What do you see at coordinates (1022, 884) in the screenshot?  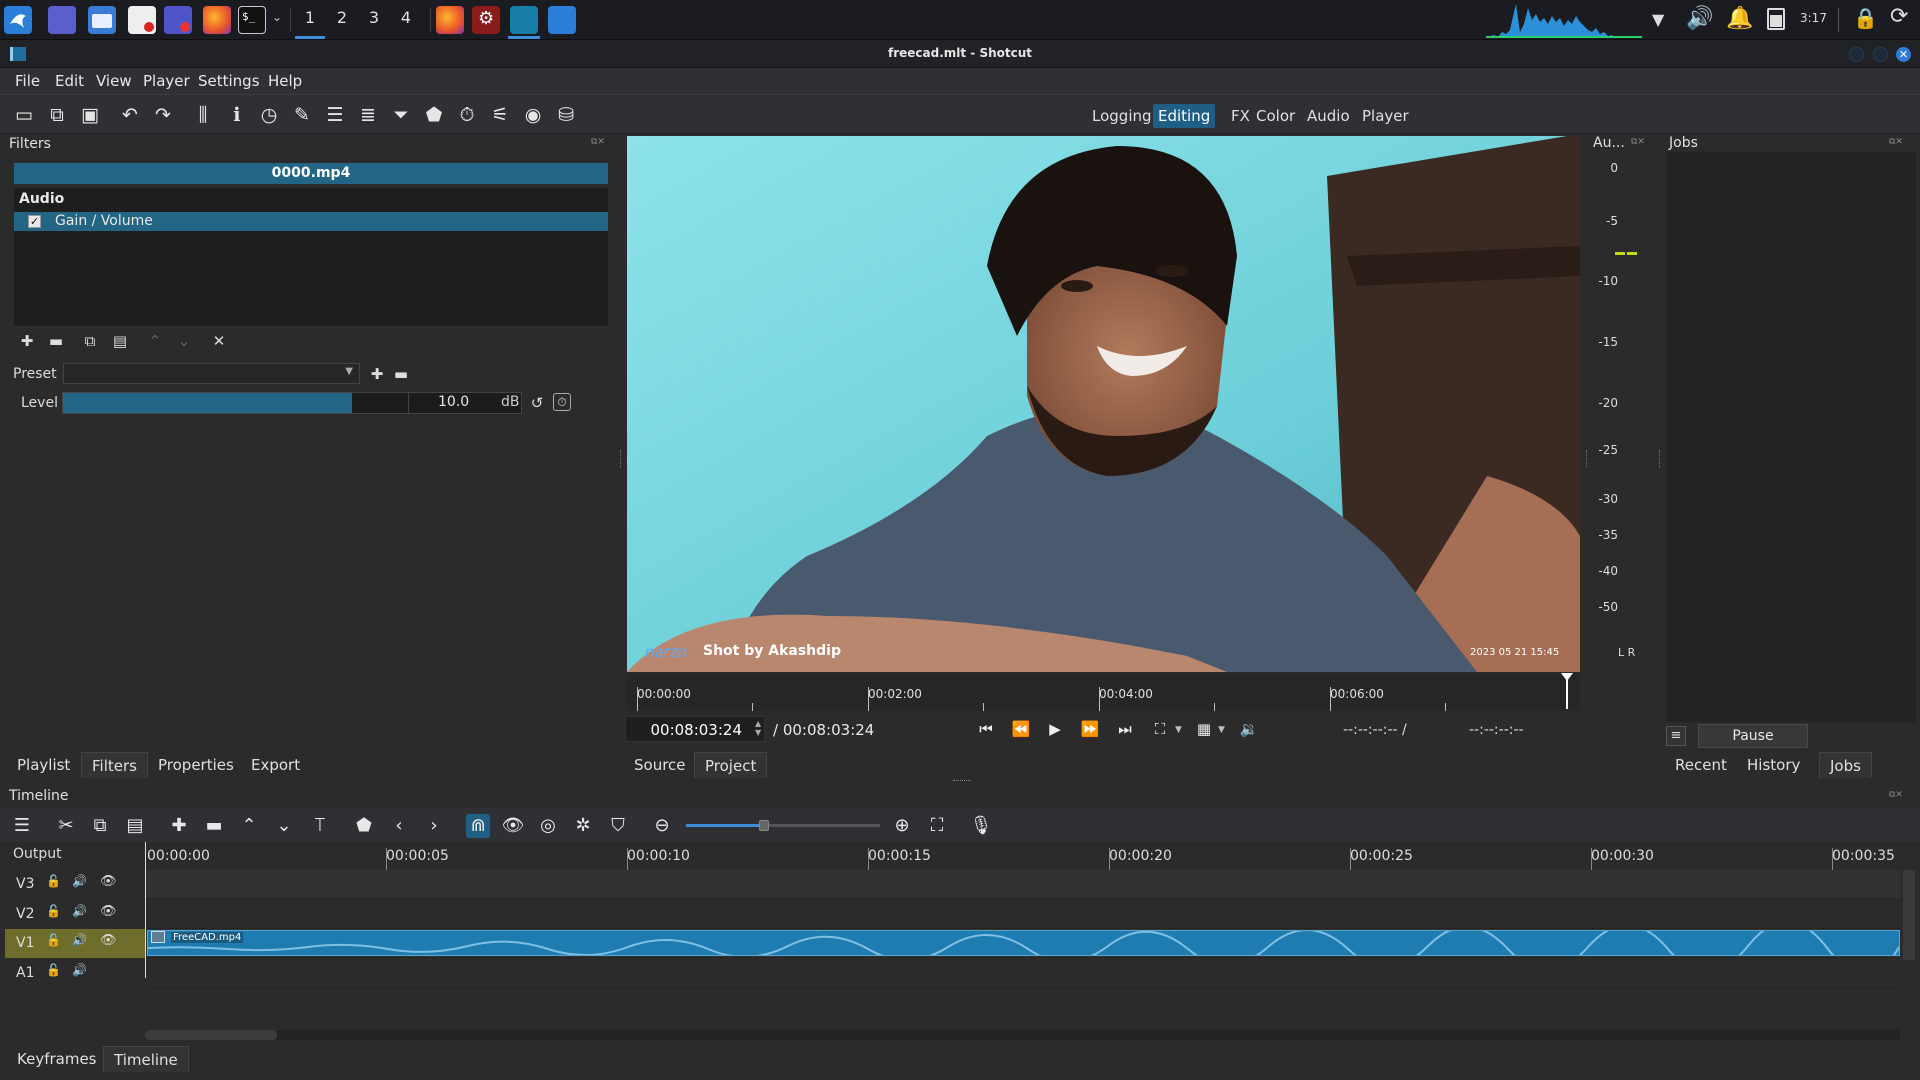 I see `track-row-v3` at bounding box center [1022, 884].